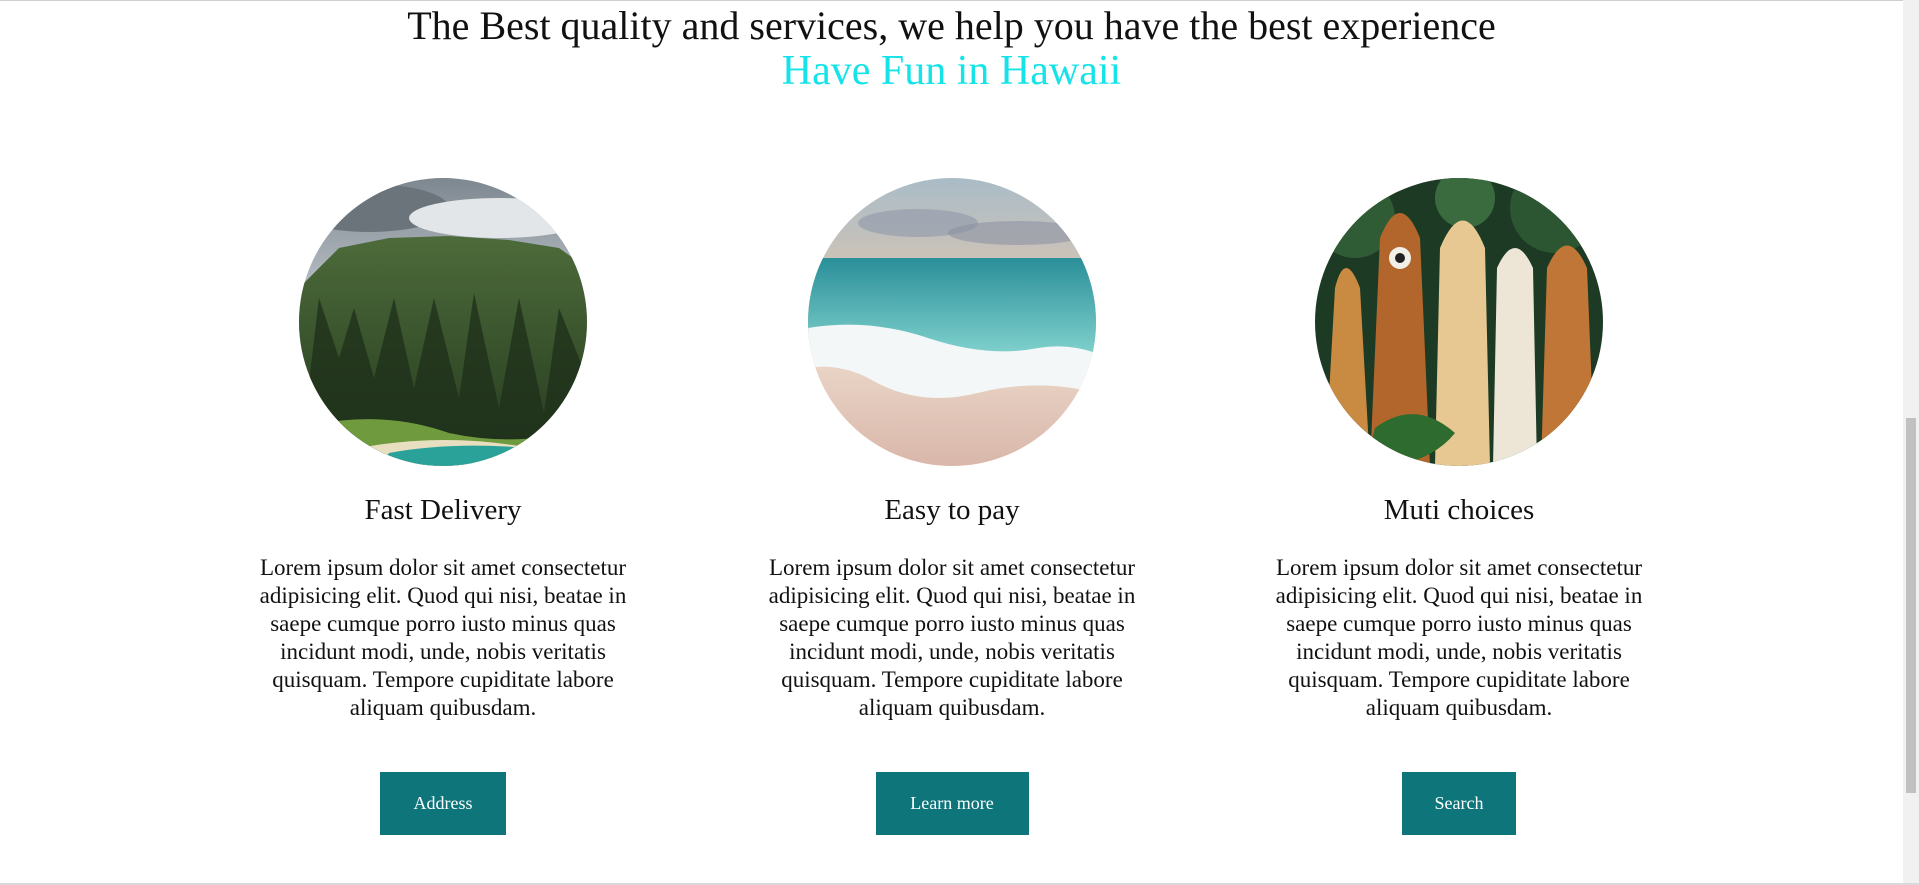  Describe the element at coordinates (952, 510) in the screenshot. I see `card-title: Easy to pay` at that location.